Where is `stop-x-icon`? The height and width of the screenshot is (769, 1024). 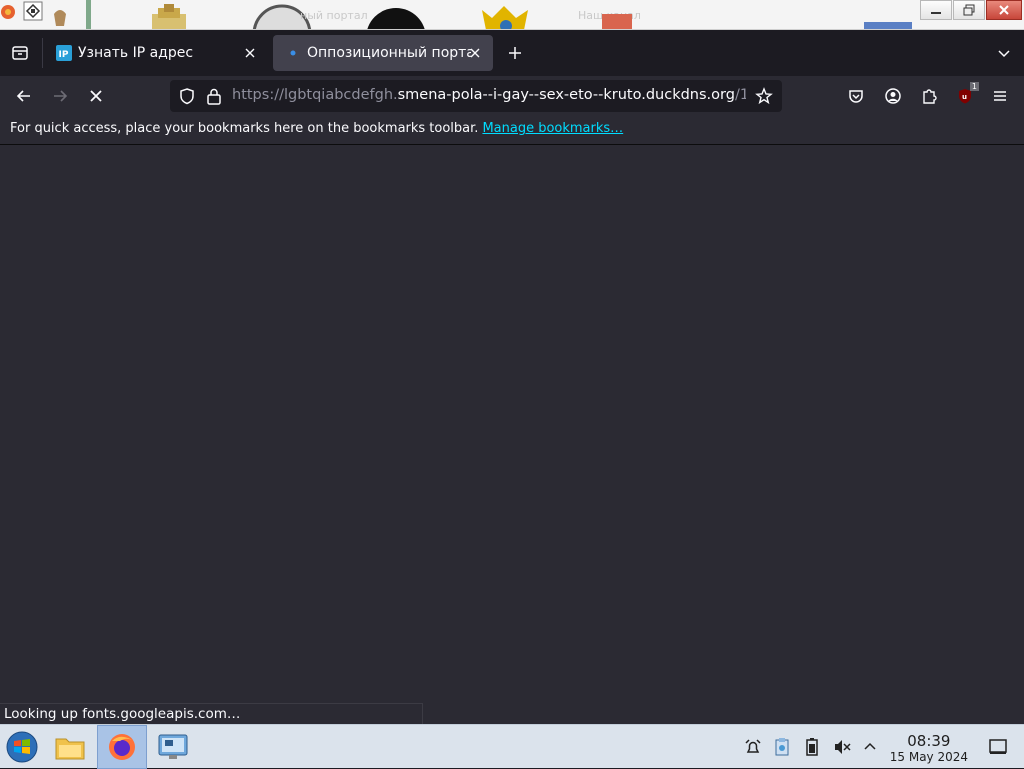 stop-x-icon is located at coordinates (96, 96).